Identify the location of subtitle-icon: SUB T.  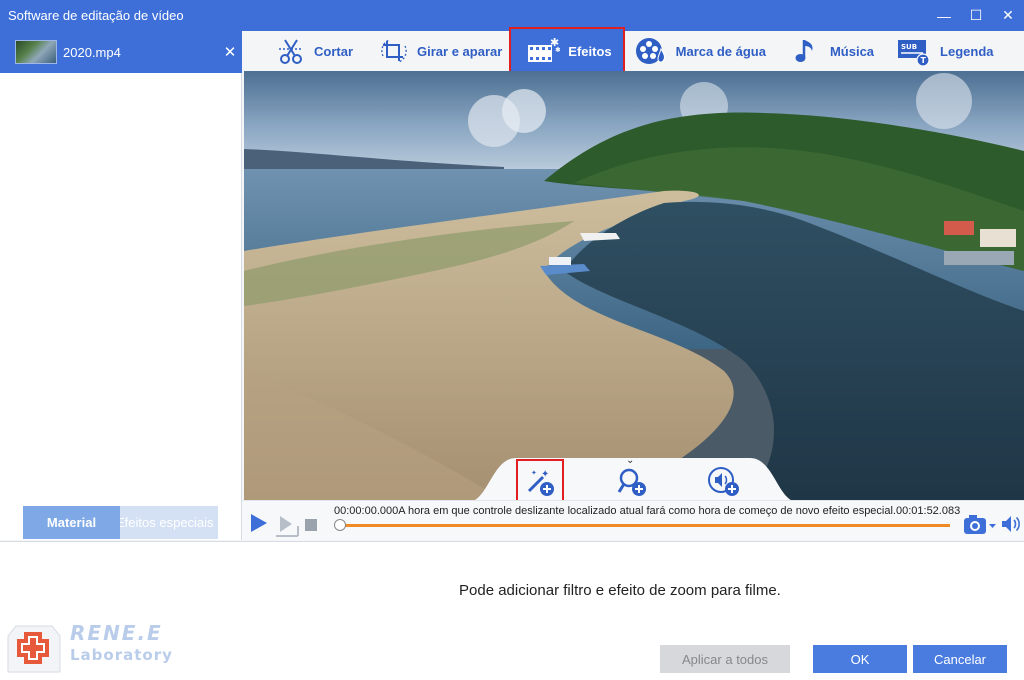
(914, 53).